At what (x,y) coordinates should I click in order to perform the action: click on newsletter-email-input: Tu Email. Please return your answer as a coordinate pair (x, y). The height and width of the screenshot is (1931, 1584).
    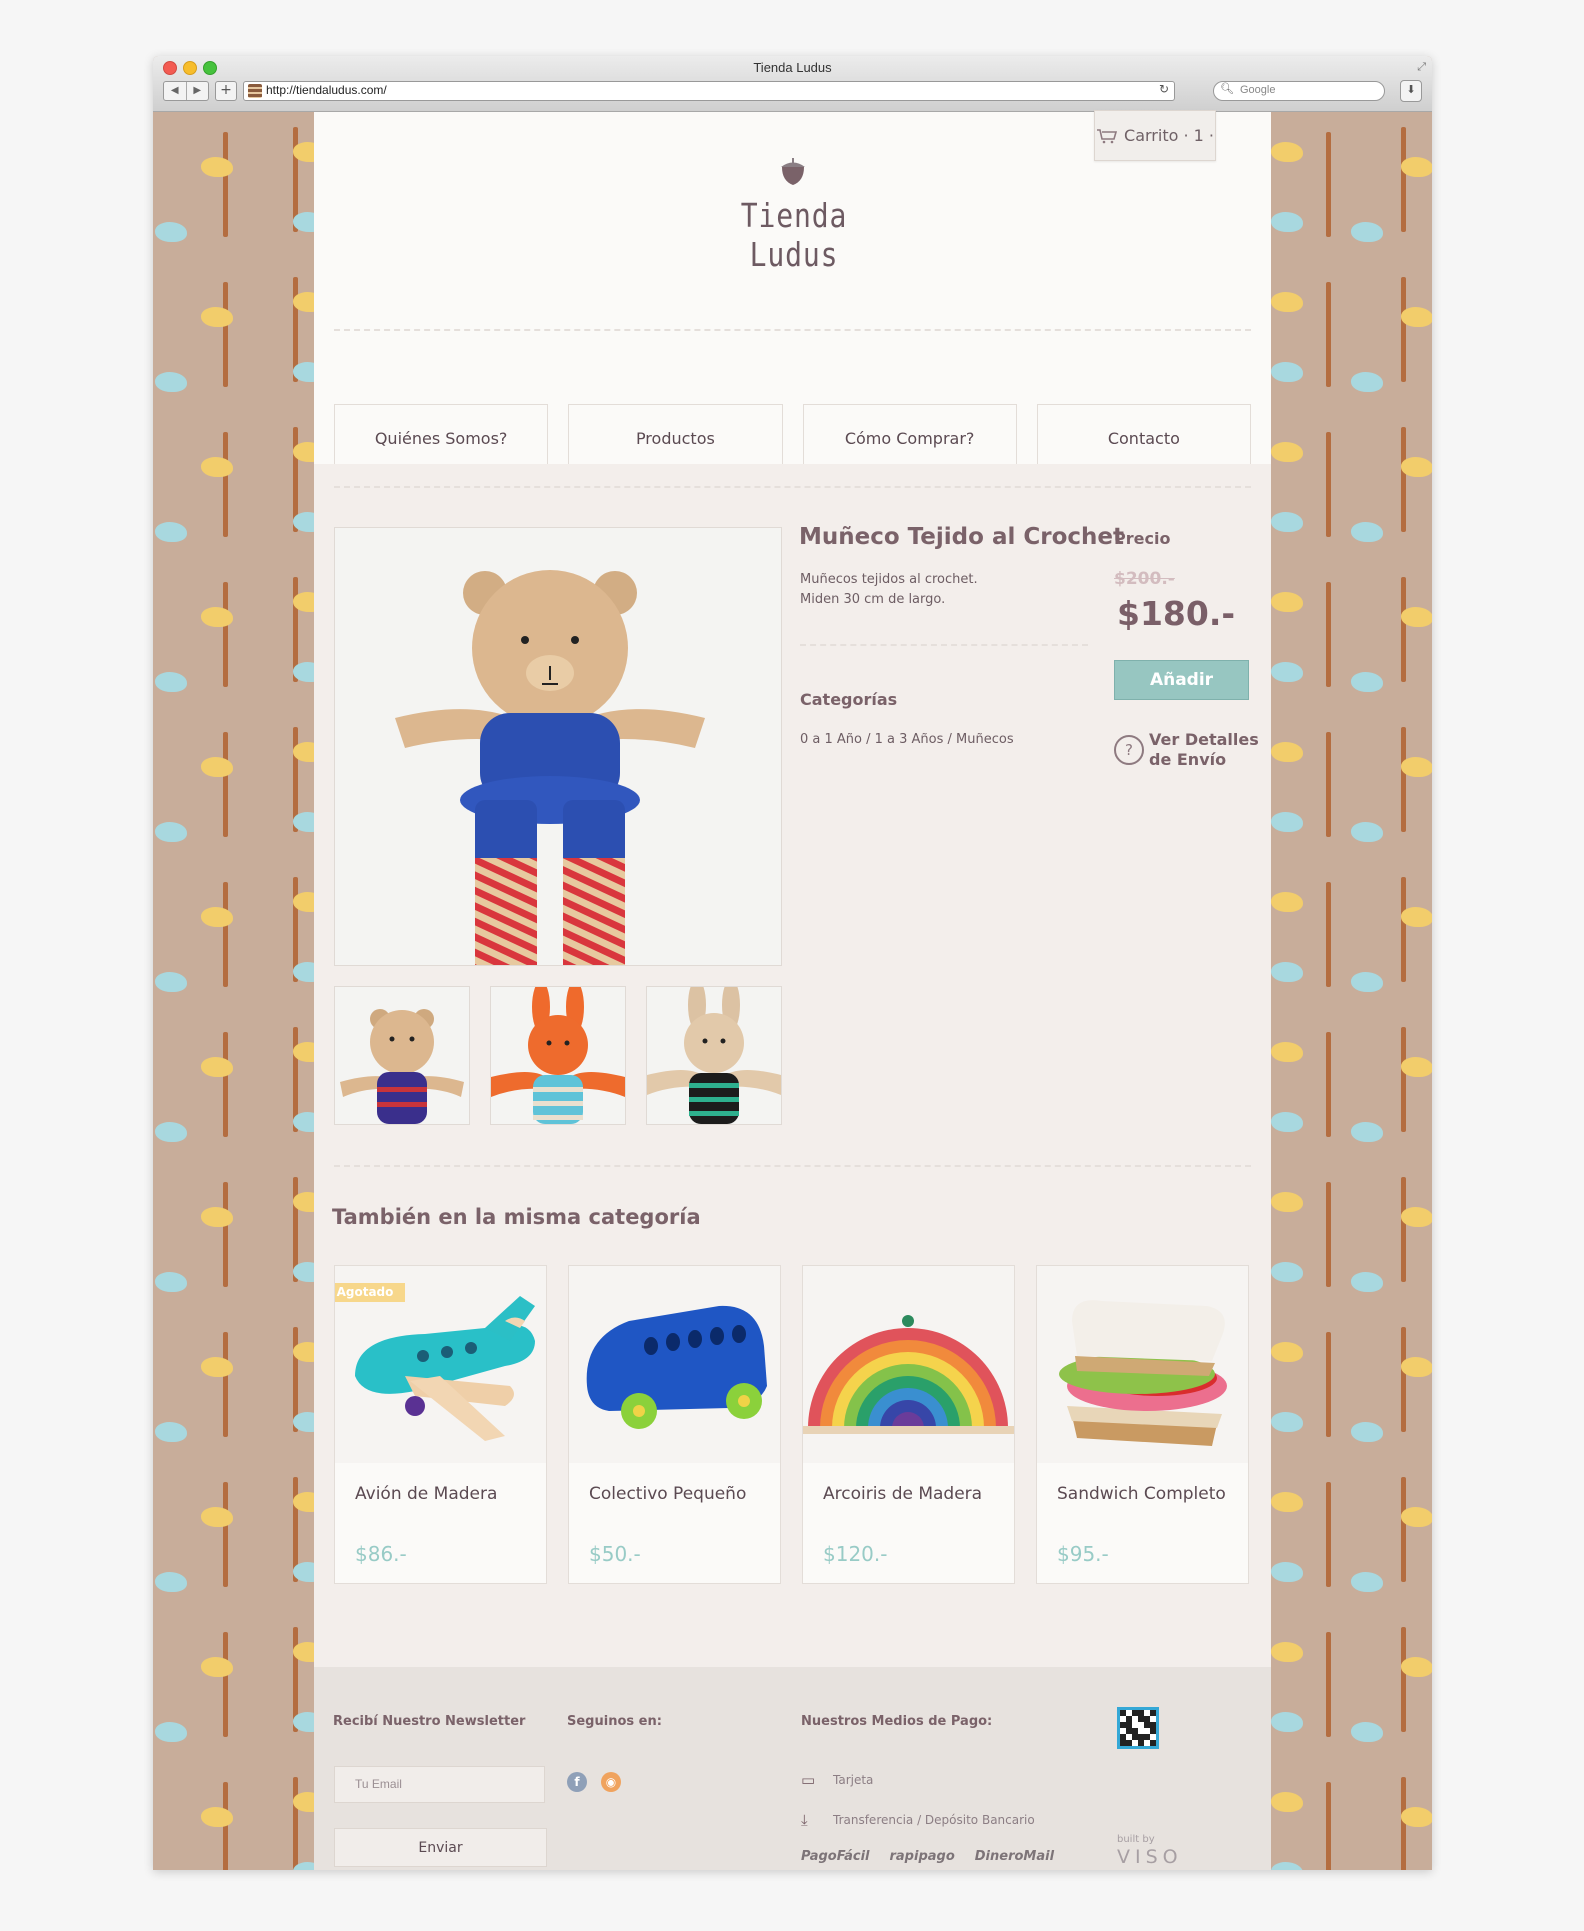
    Looking at the image, I should click on (439, 1784).